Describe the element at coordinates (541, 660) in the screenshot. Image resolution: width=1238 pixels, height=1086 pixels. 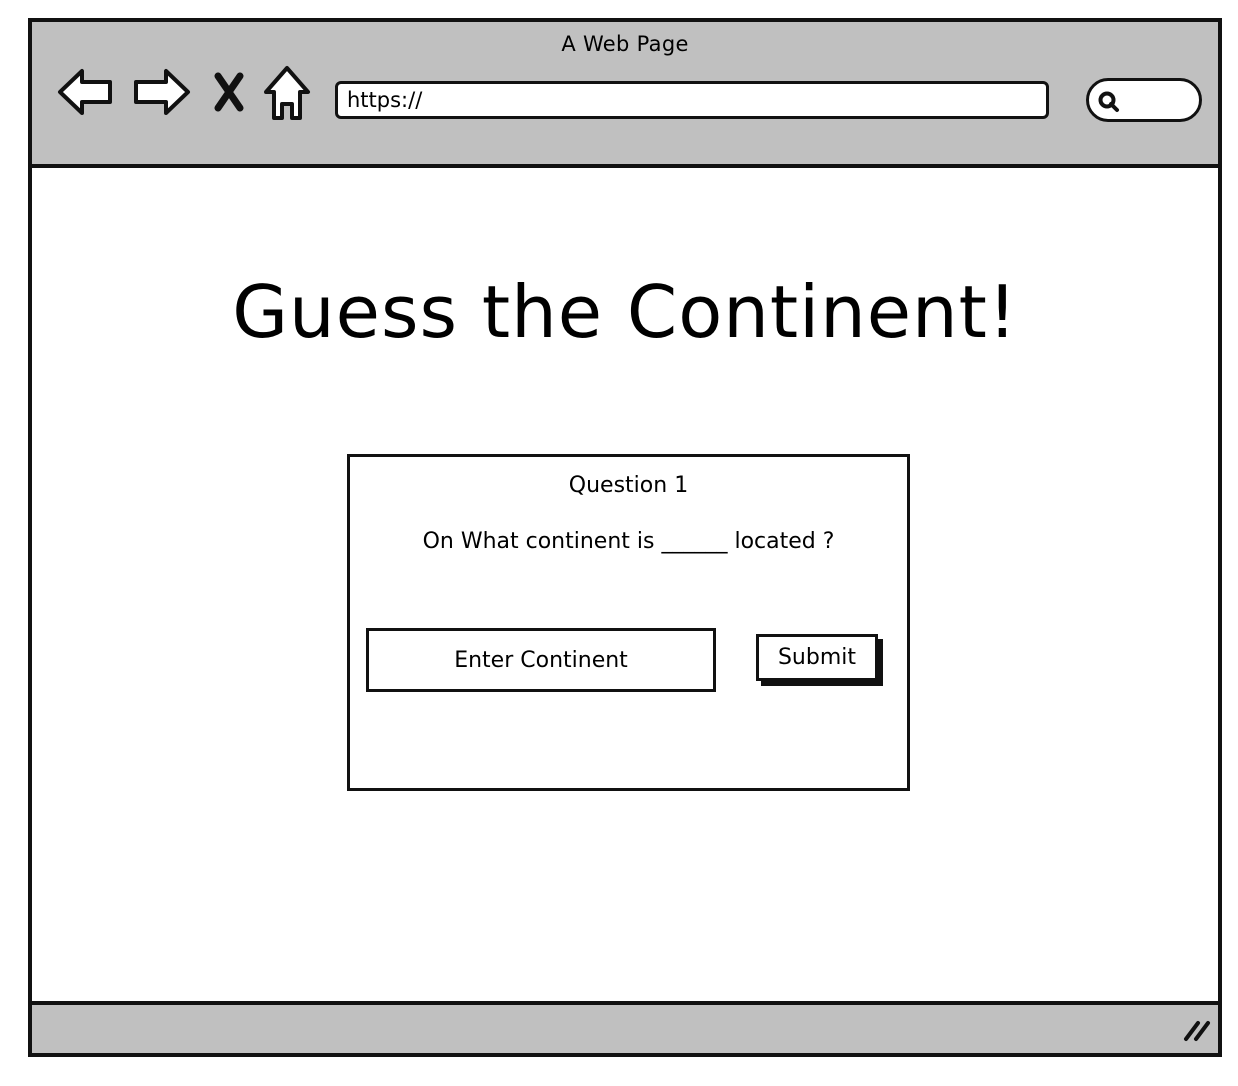
I see `continent-input` at that location.